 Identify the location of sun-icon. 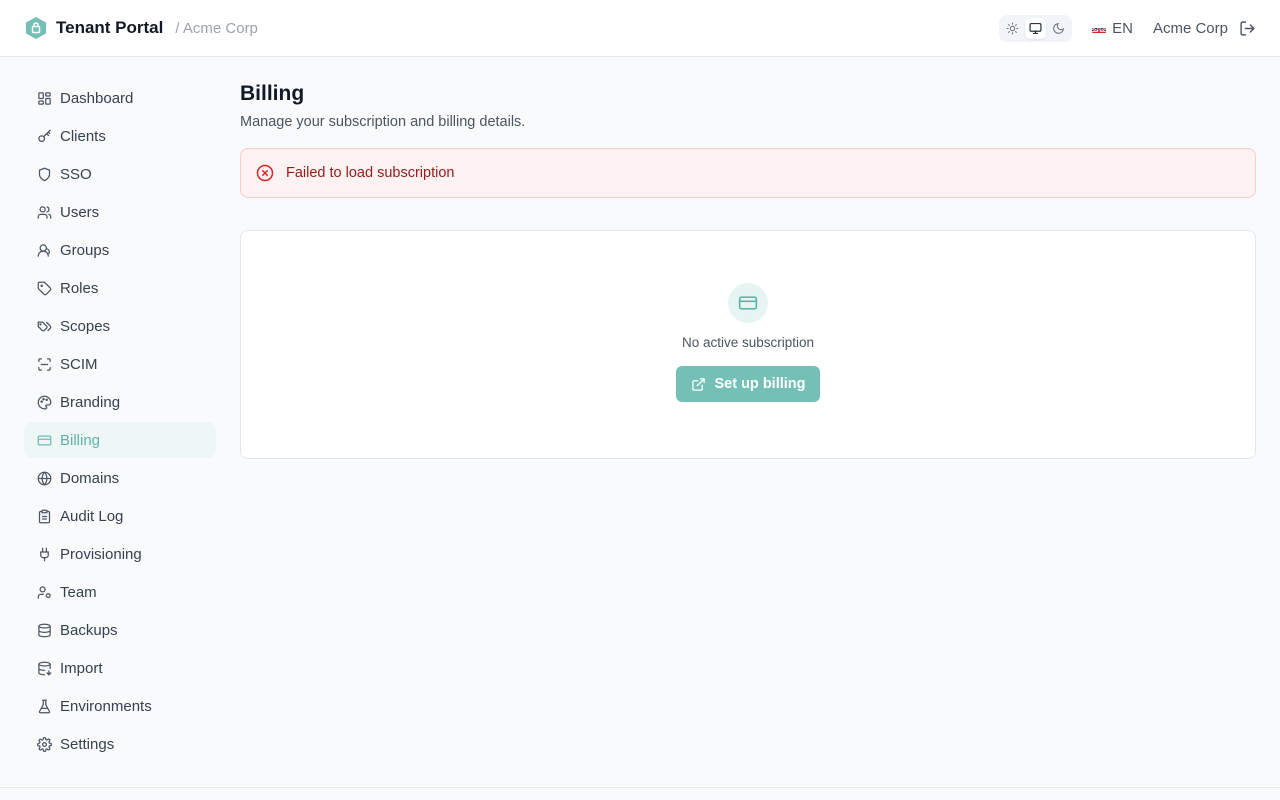
(1012, 28).